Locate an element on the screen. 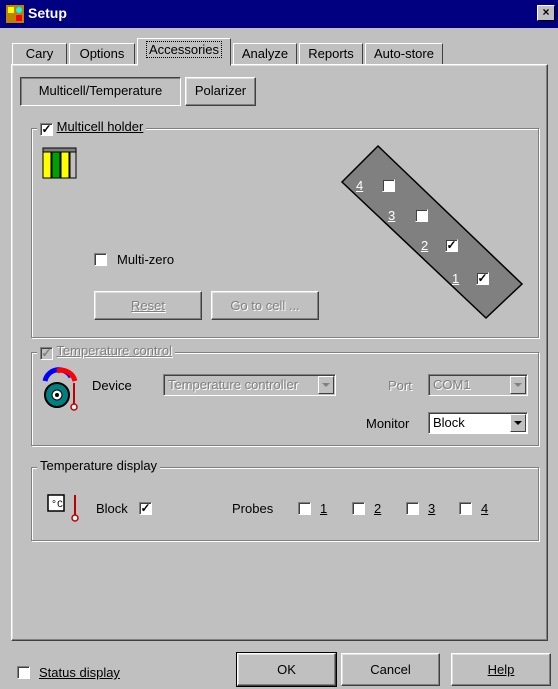 This screenshot has width=558, height=689. cell-4-checkbox is located at coordinates (388, 185).